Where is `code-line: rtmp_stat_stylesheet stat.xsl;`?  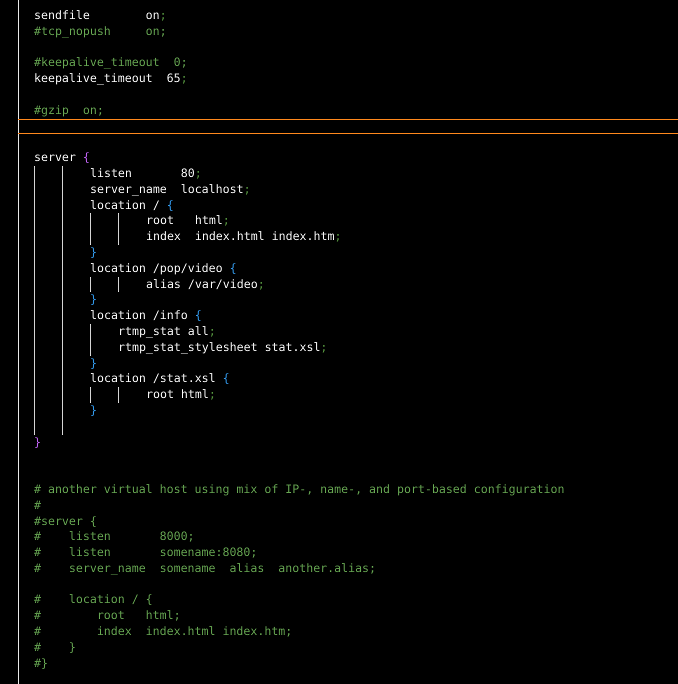 code-line: rtmp_stat_stylesheet stat.xsl; is located at coordinates (223, 347).